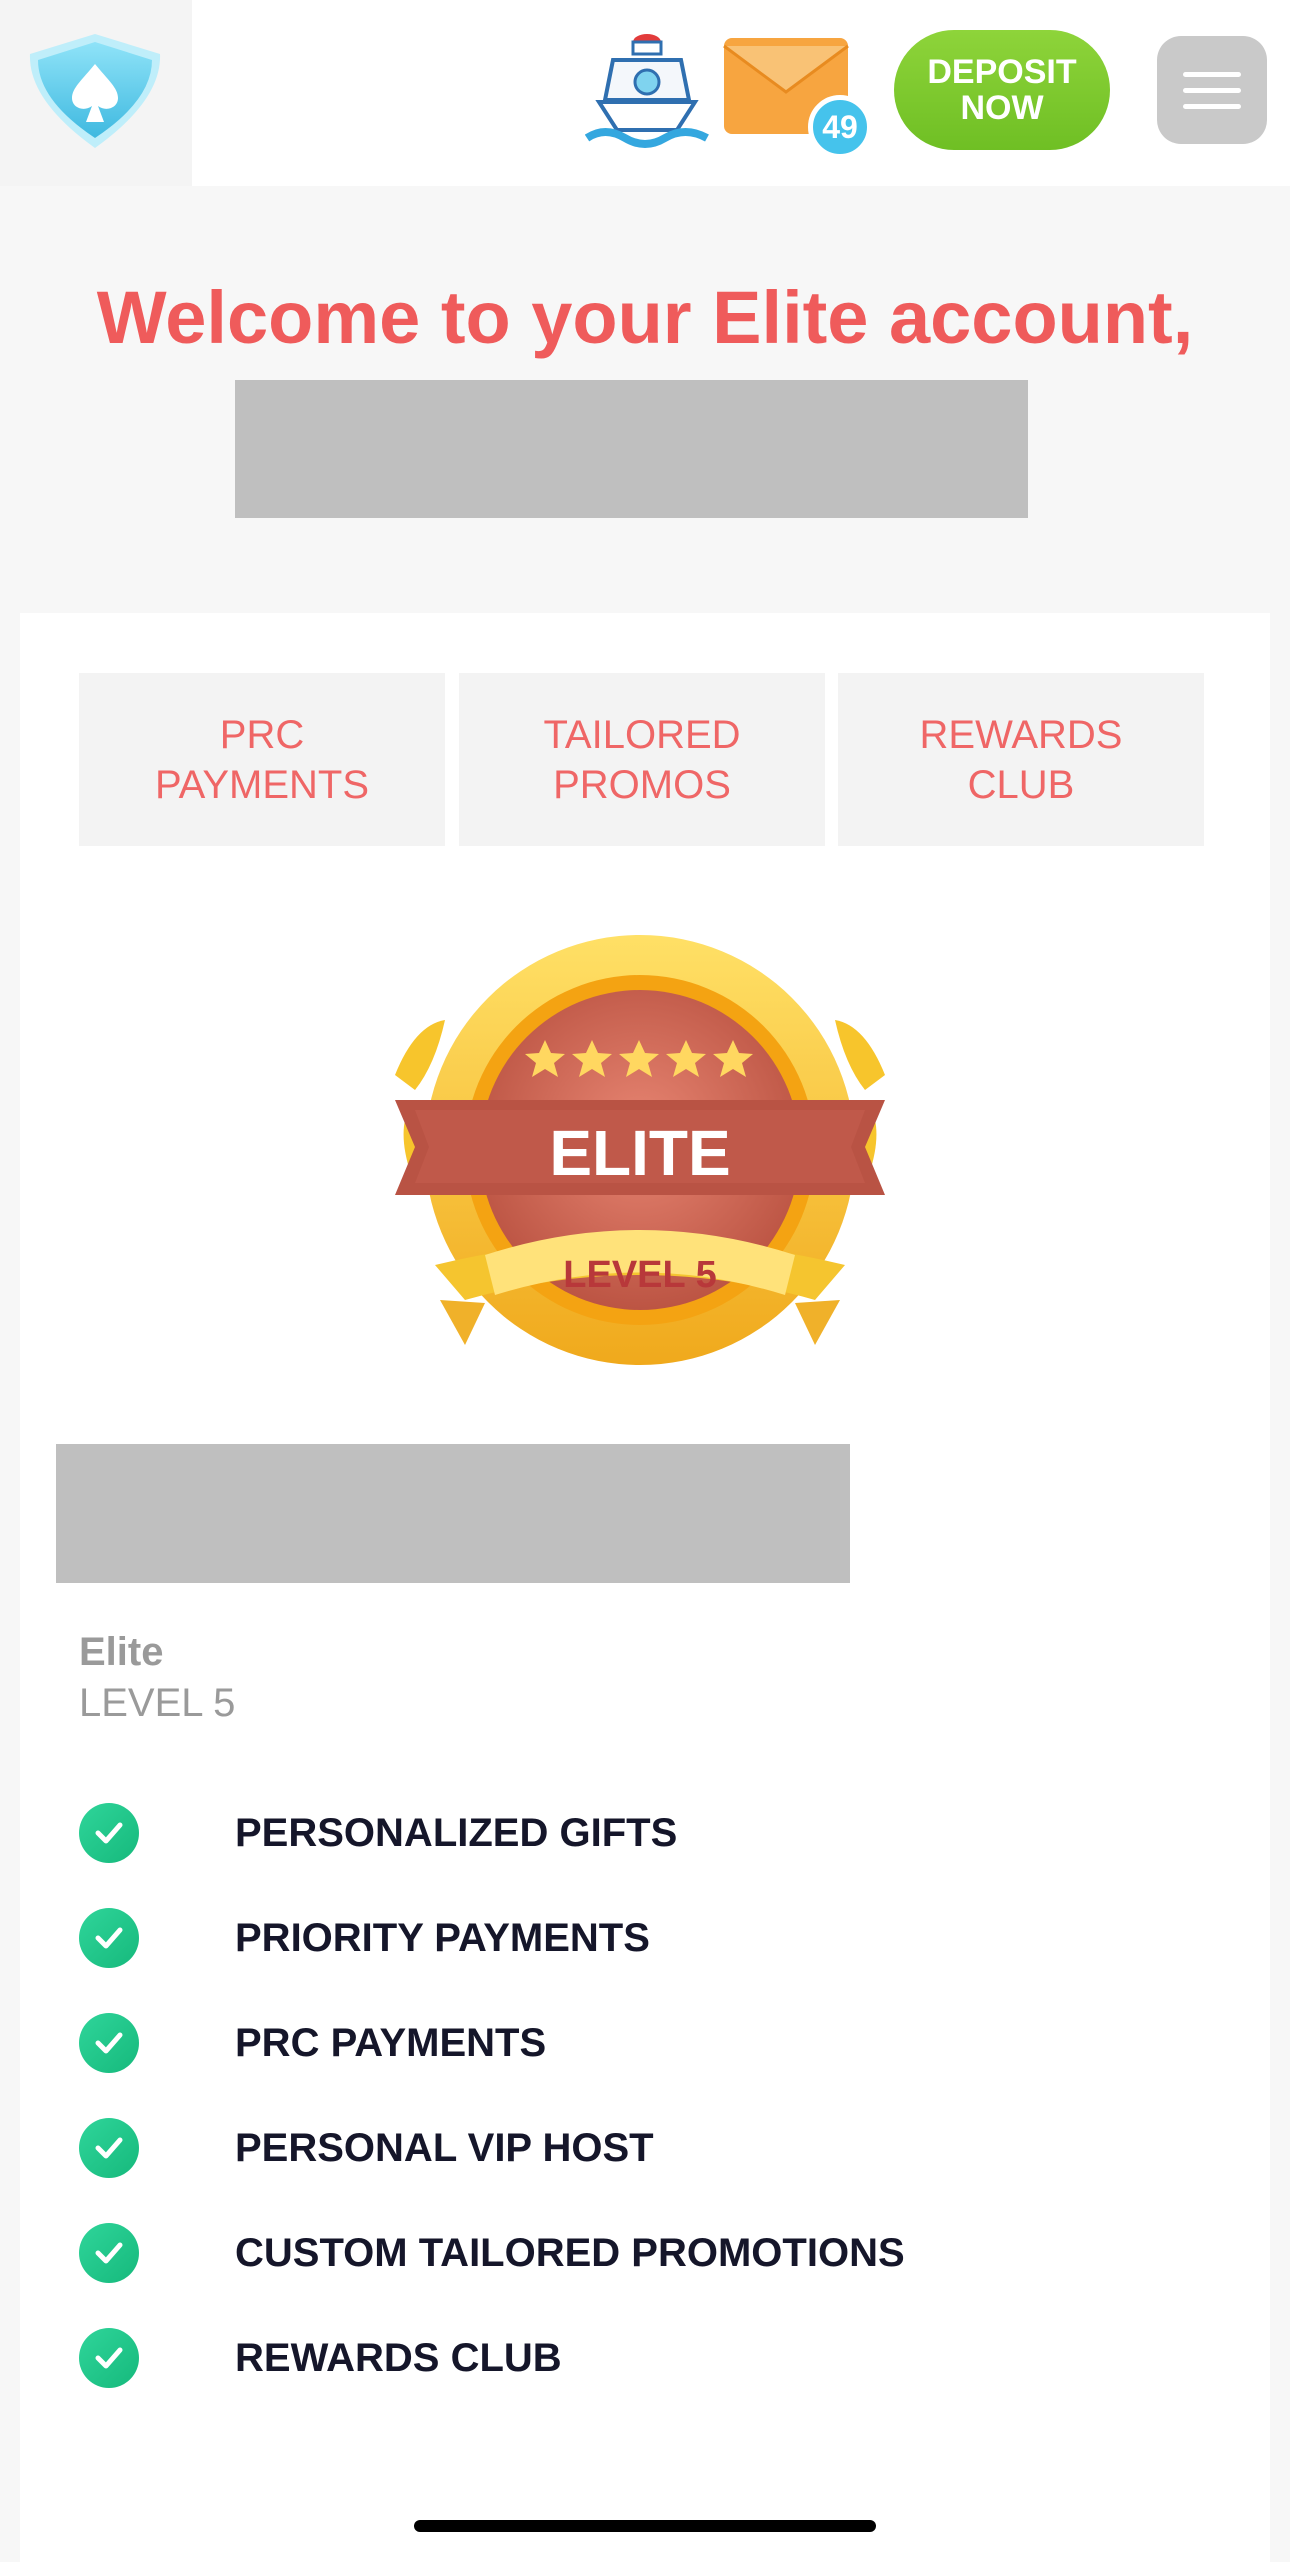 This screenshot has width=1290, height=2562. Describe the element at coordinates (647, 91) in the screenshot. I see `ship-icon` at that location.